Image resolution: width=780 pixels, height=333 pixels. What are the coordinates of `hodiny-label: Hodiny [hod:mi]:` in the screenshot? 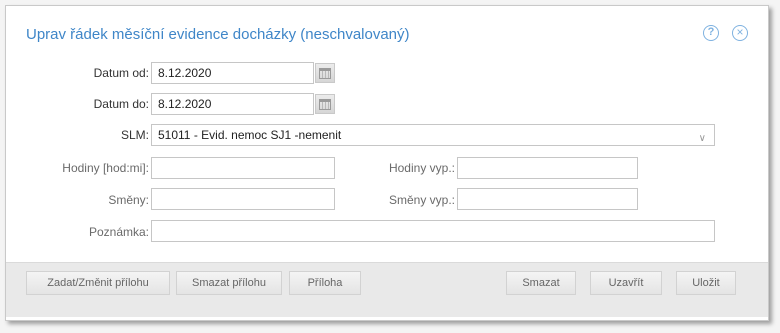 It's located at (105, 168).